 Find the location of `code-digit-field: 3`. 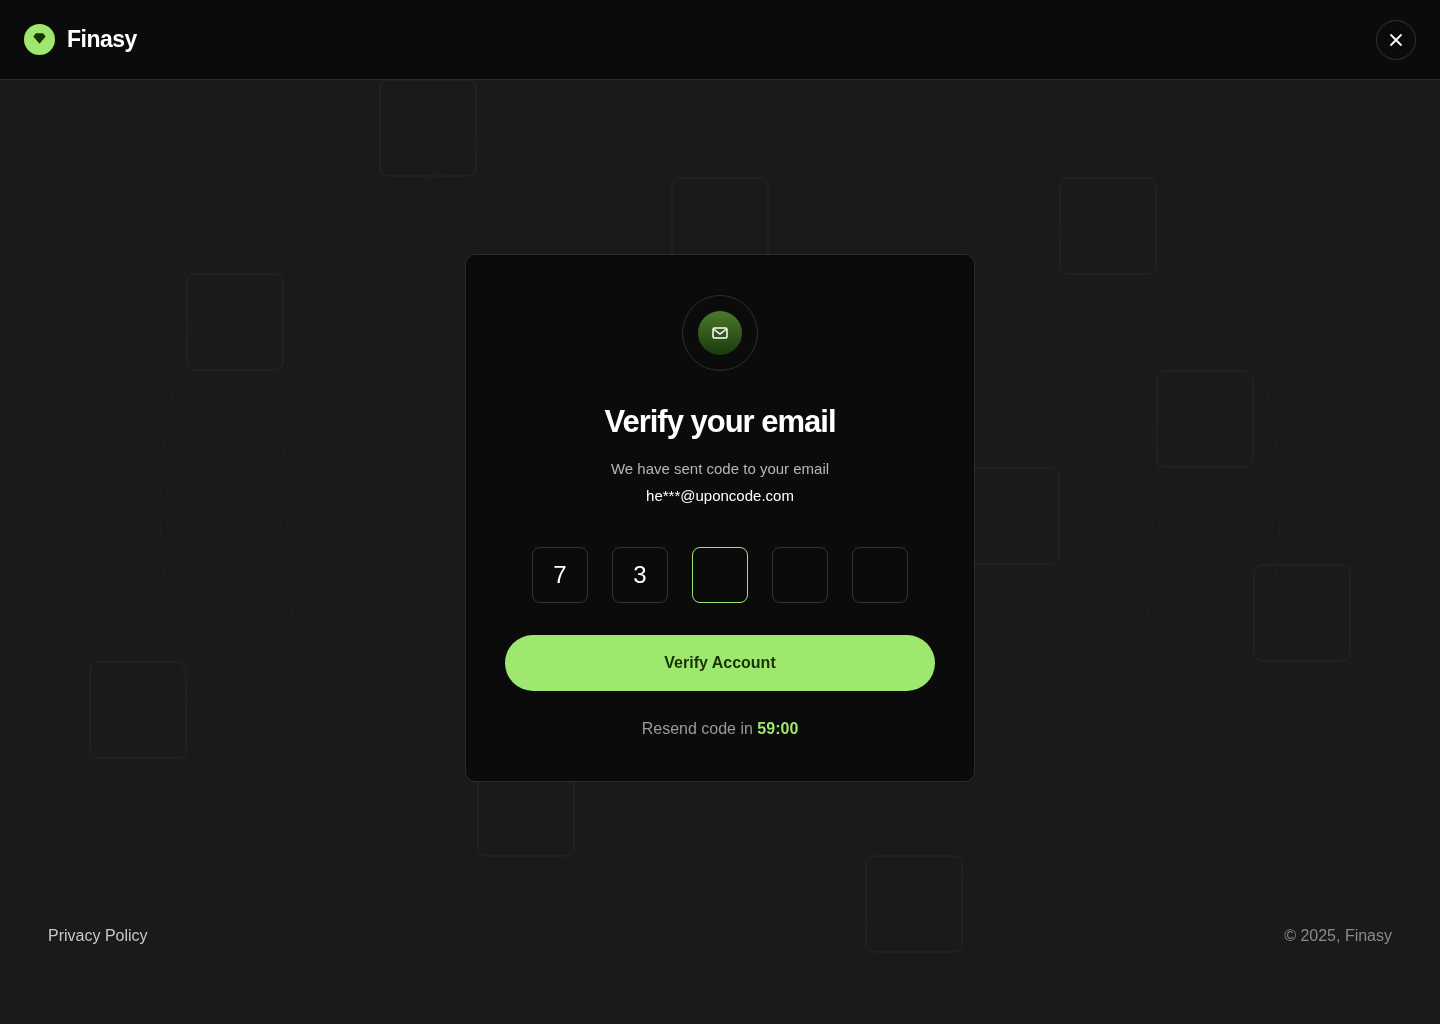

code-digit-field: 3 is located at coordinates (640, 575).